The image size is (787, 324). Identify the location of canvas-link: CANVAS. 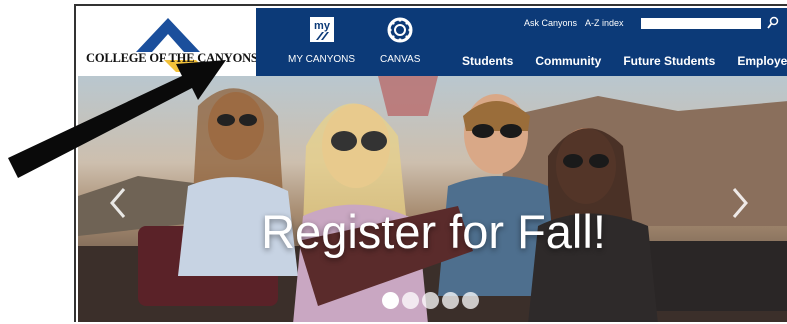
(400, 44).